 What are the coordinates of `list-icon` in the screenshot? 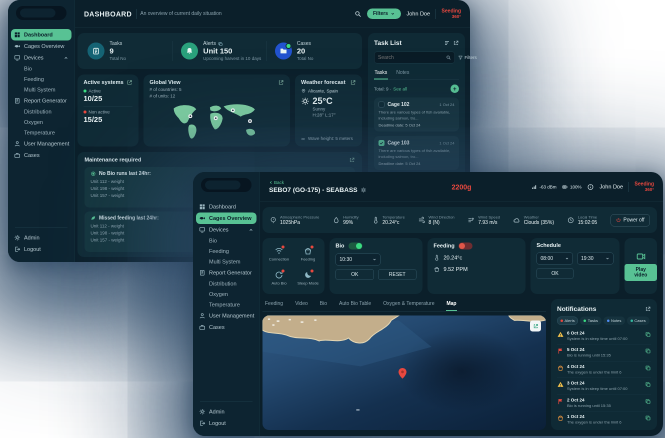 It's located at (447, 43).